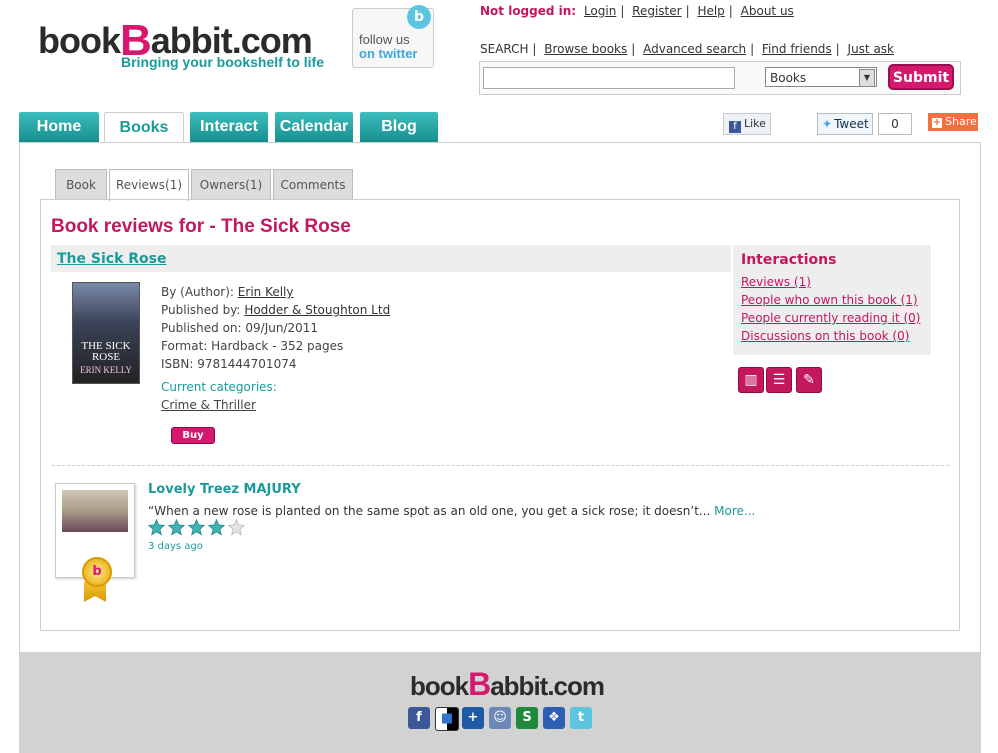 The width and height of the screenshot is (998, 753). I want to click on search-category-value: Books, so click(788, 78).